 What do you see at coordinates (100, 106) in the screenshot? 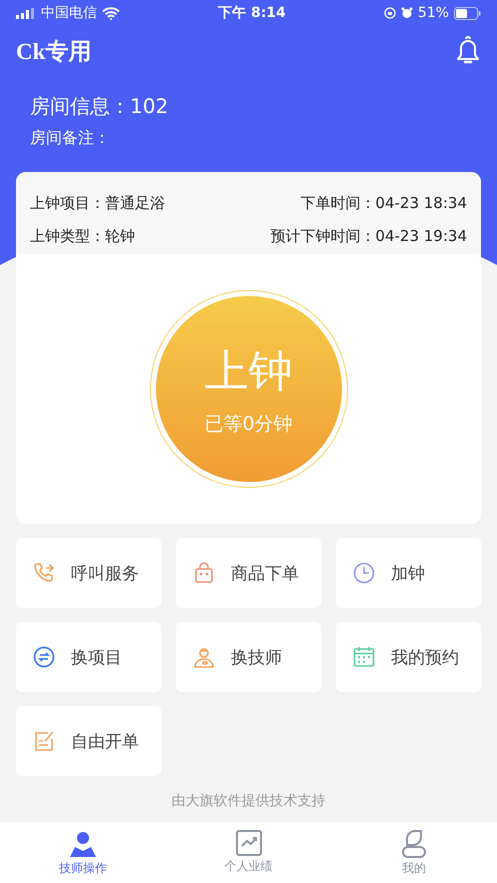
I see `room-info: 房间信息：102` at bounding box center [100, 106].